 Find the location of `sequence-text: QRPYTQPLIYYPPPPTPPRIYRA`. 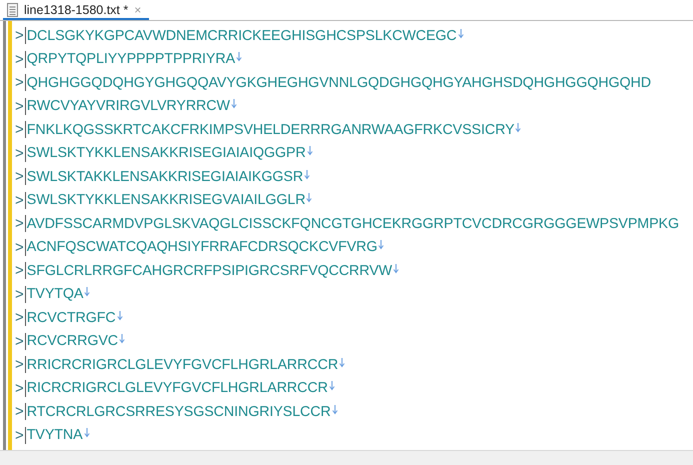

sequence-text: QRPYTQPLIYYPPPPTPPRIYRA is located at coordinates (131, 59).